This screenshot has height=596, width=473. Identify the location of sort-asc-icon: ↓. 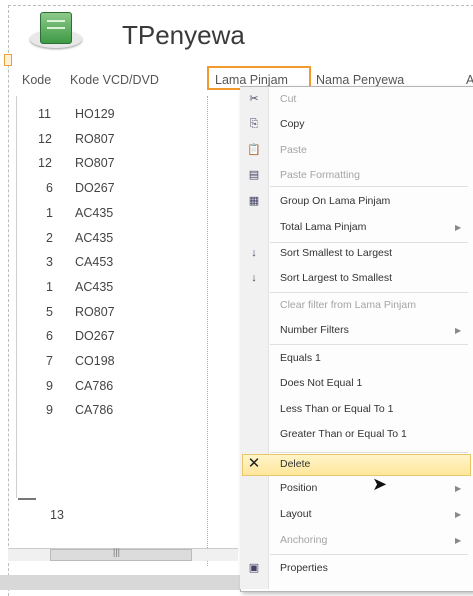
(254, 253).